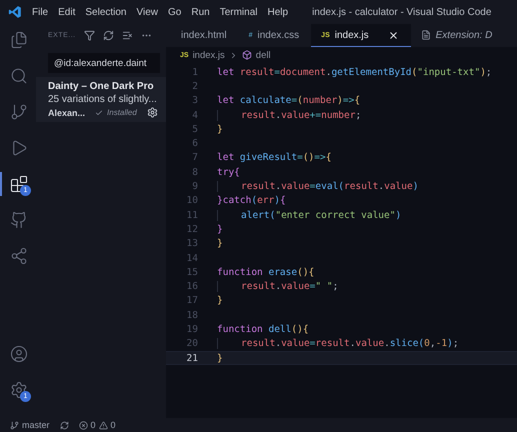 This screenshot has height=432, width=517. What do you see at coordinates (104, 63) in the screenshot?
I see `search-field: @id:alexanderte.daint` at bounding box center [104, 63].